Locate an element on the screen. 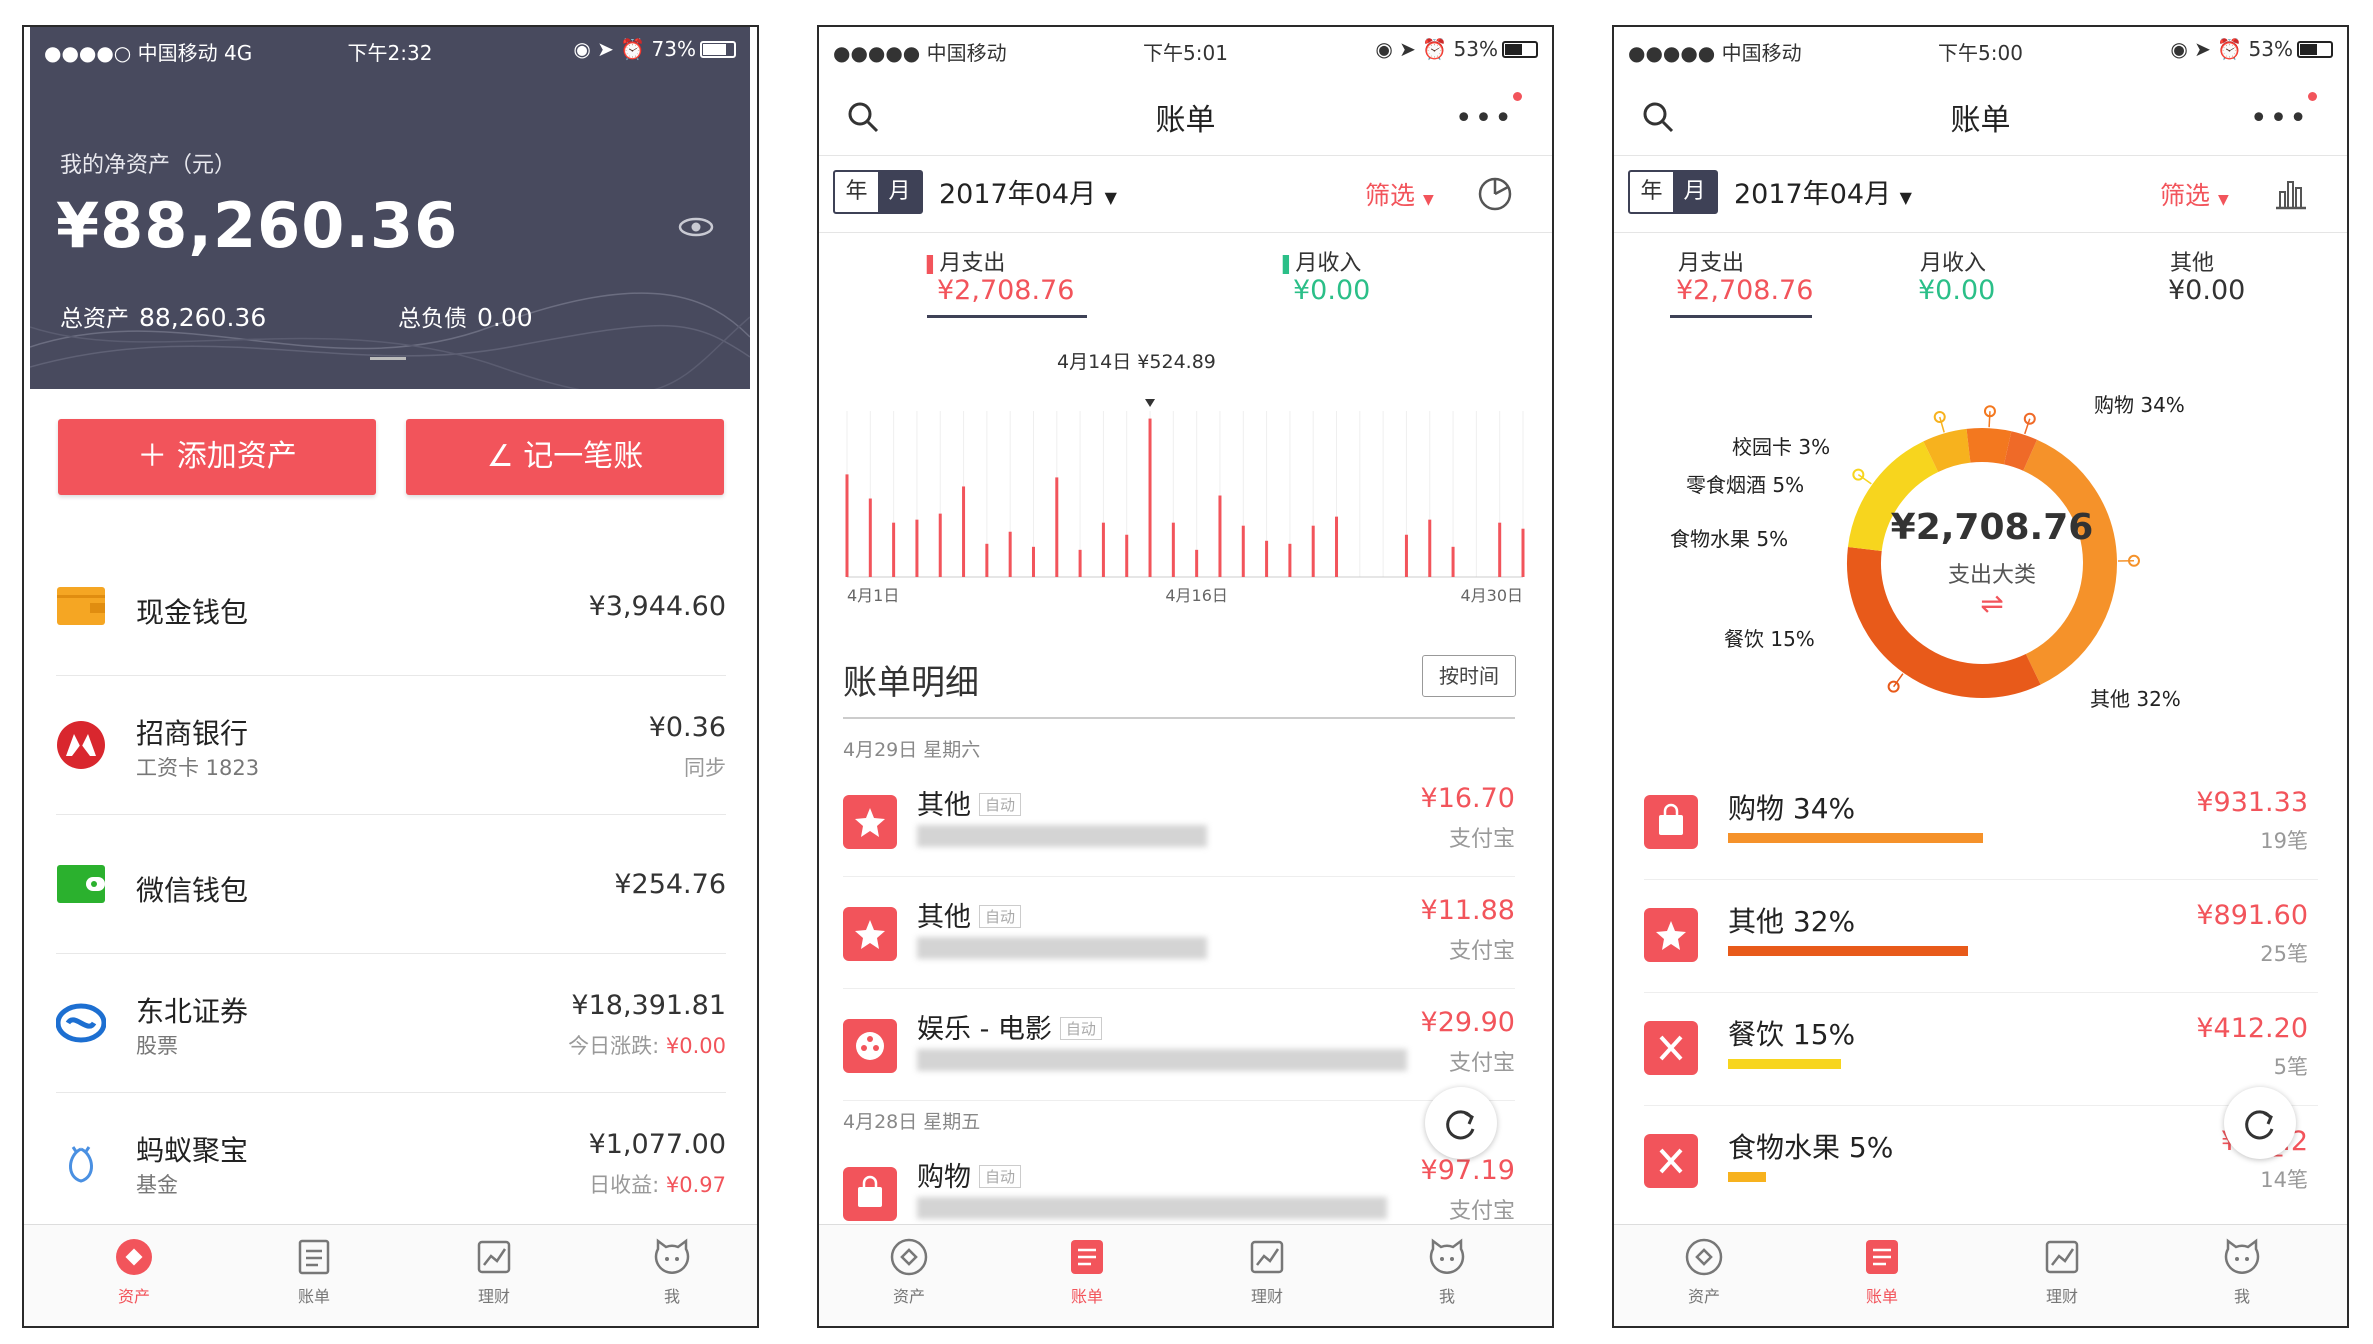 The width and height of the screenshot is (2373, 1344). account-wechat-wallet: 微信钱包 ¥254.76 is located at coordinates (391, 884).